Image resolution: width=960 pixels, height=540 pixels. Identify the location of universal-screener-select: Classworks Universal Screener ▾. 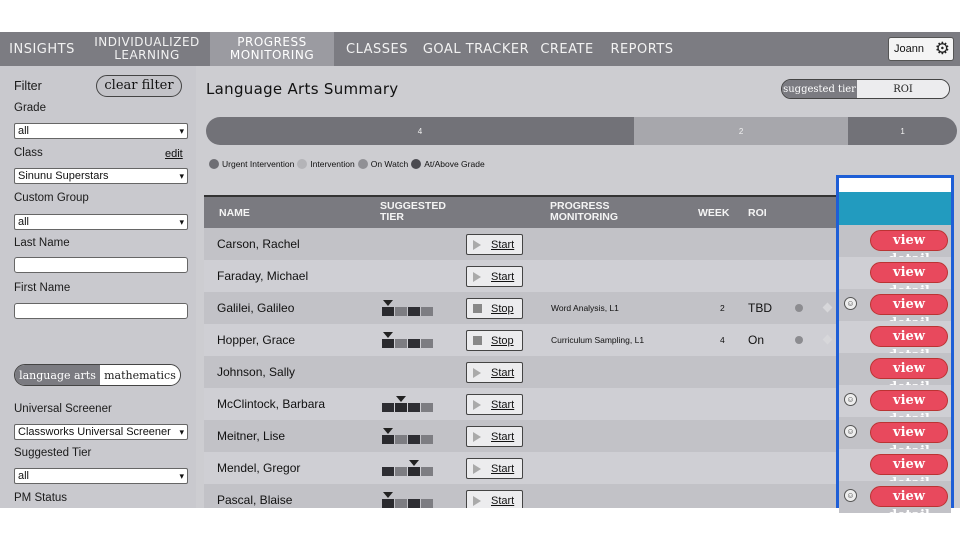
(101, 432).